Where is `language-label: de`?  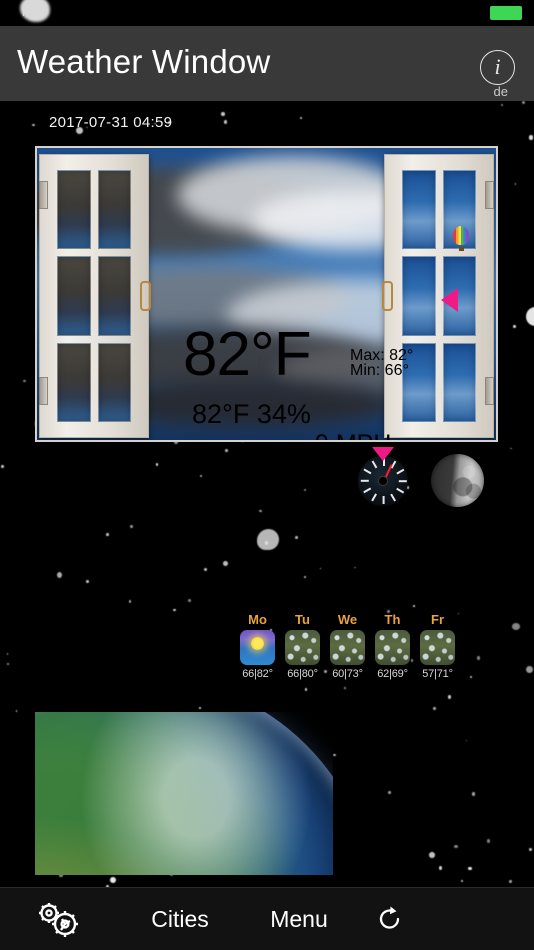 language-label: de is located at coordinates (501, 91).